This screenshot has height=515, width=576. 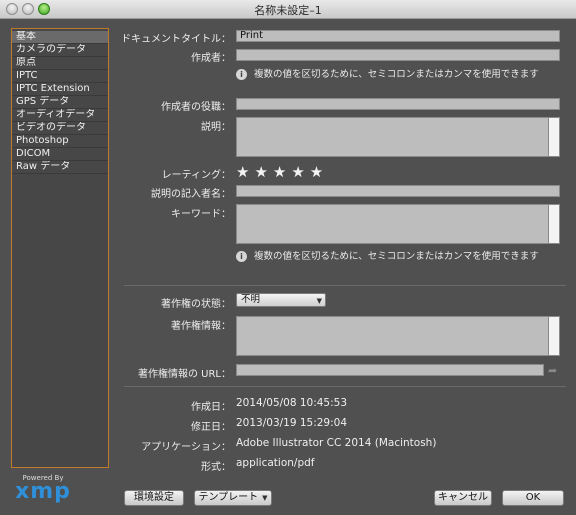 I want to click on author-note: i 複数の値を区切るために、セミコロンまたはカンマを使用できます, so click(x=387, y=73).